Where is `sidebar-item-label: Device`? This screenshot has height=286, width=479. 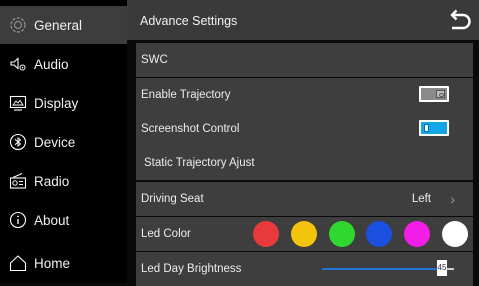
sidebar-item-label: Device is located at coordinates (55, 142).